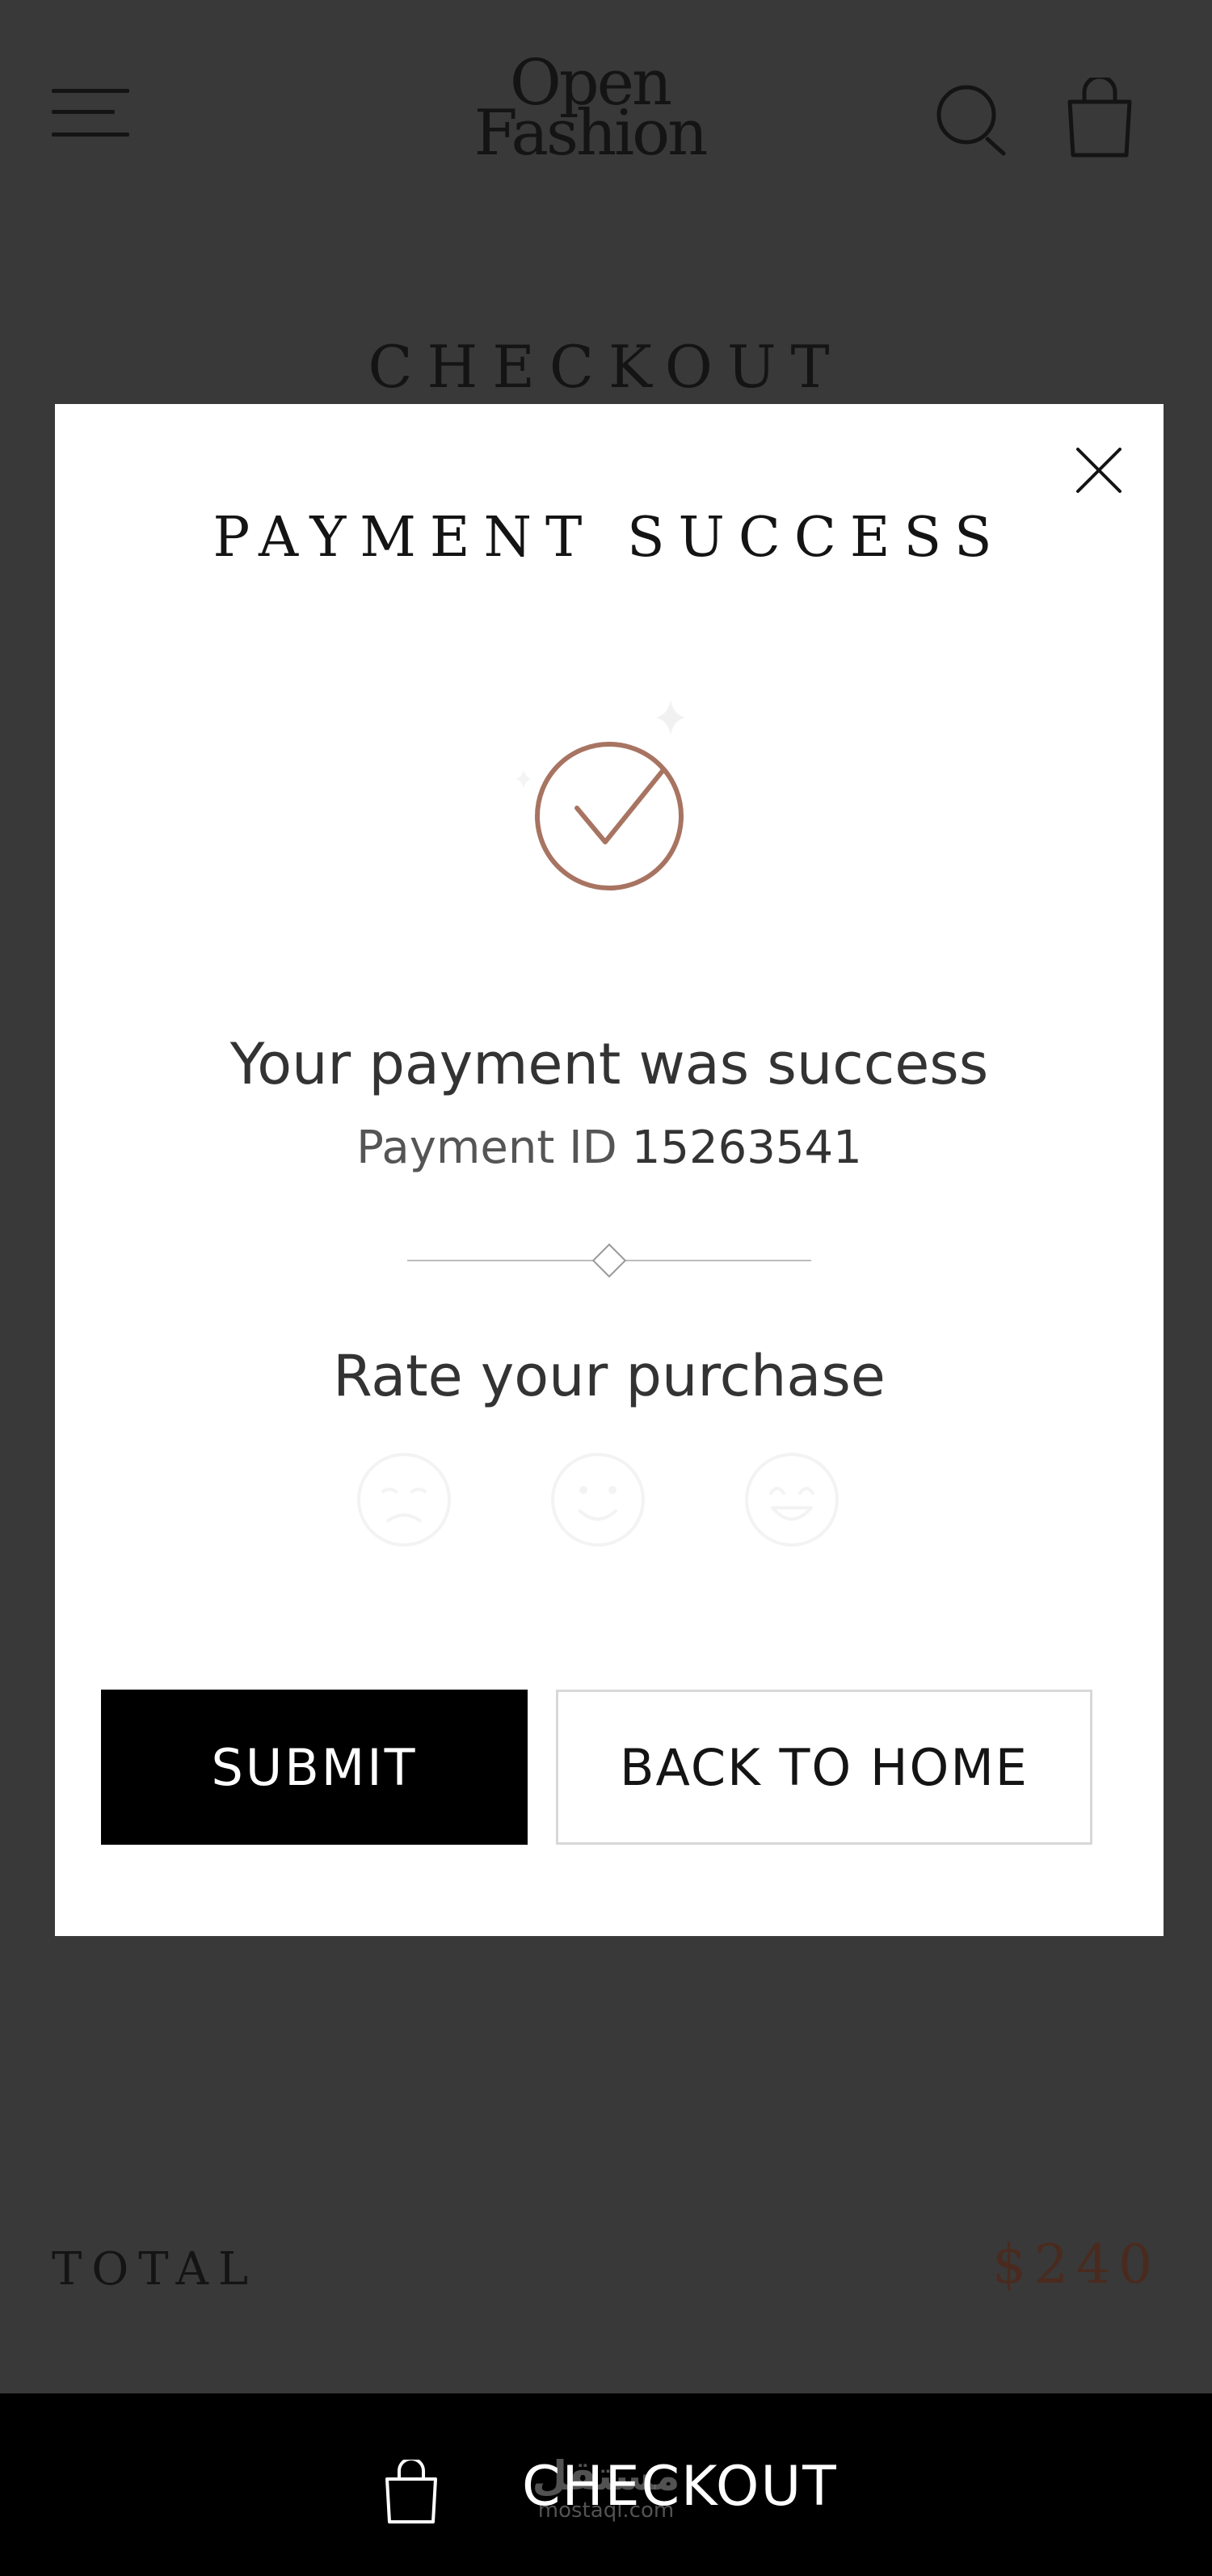  I want to click on dialog-title: PAYMENT SUCCESS, so click(609, 538).